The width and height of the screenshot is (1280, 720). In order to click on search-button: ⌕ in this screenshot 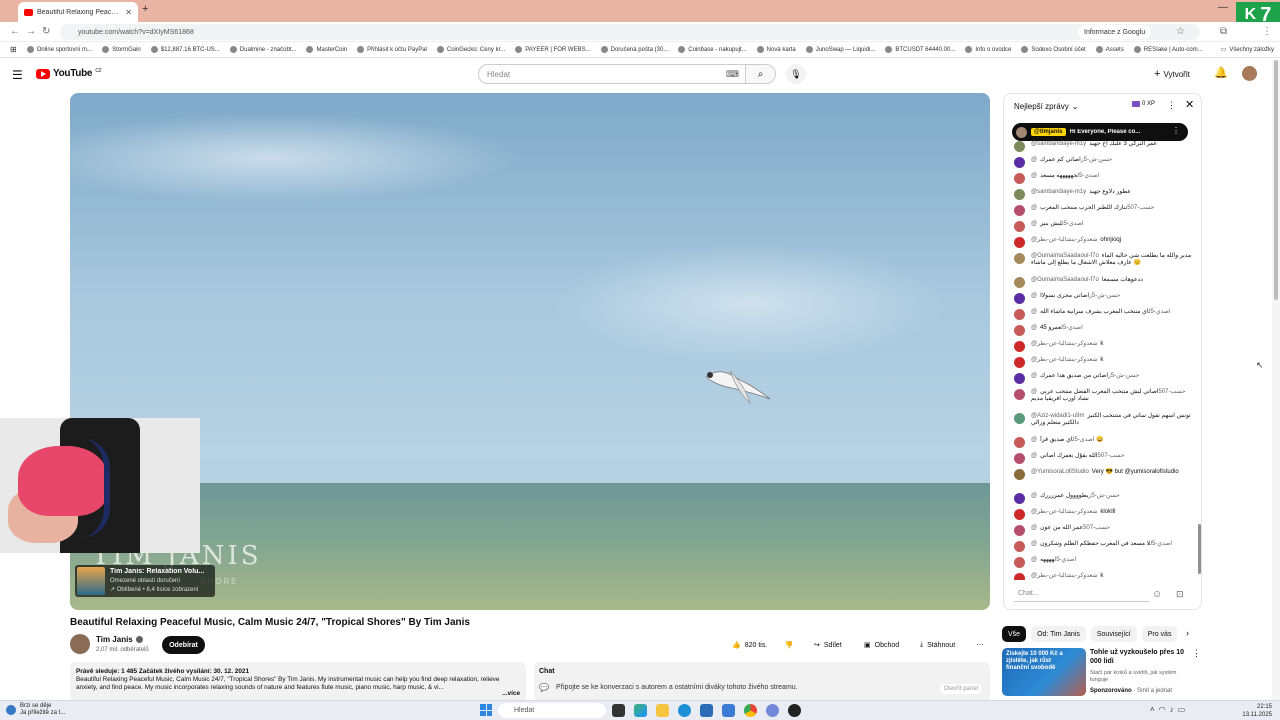, I will do `click(761, 74)`.